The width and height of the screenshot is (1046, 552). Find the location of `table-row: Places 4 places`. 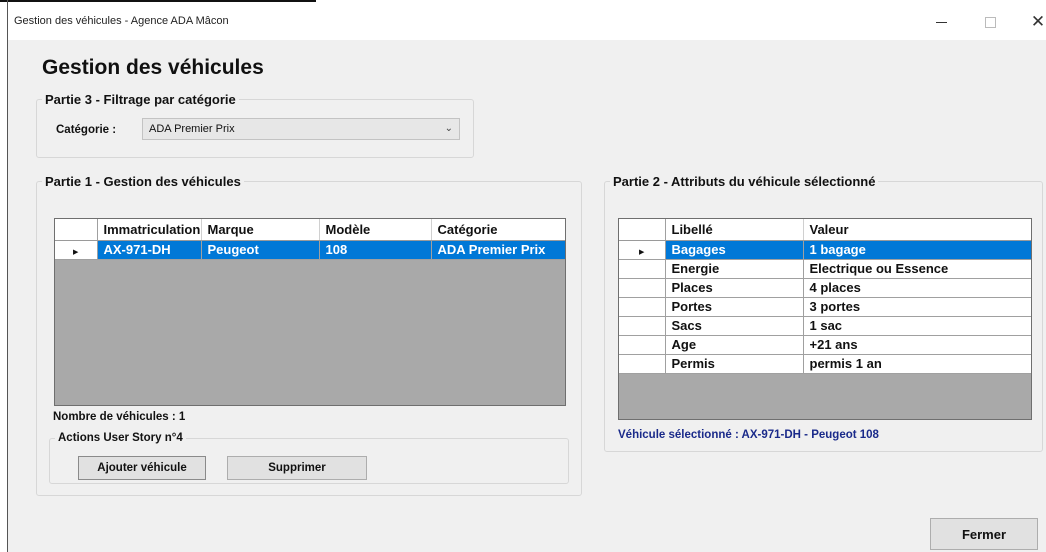

table-row: Places 4 places is located at coordinates (825, 288).